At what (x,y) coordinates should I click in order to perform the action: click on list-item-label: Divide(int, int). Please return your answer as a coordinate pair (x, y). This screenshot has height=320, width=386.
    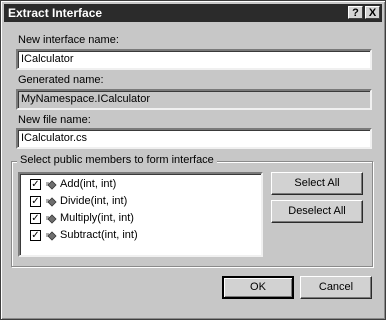
    Looking at the image, I should click on (94, 201).